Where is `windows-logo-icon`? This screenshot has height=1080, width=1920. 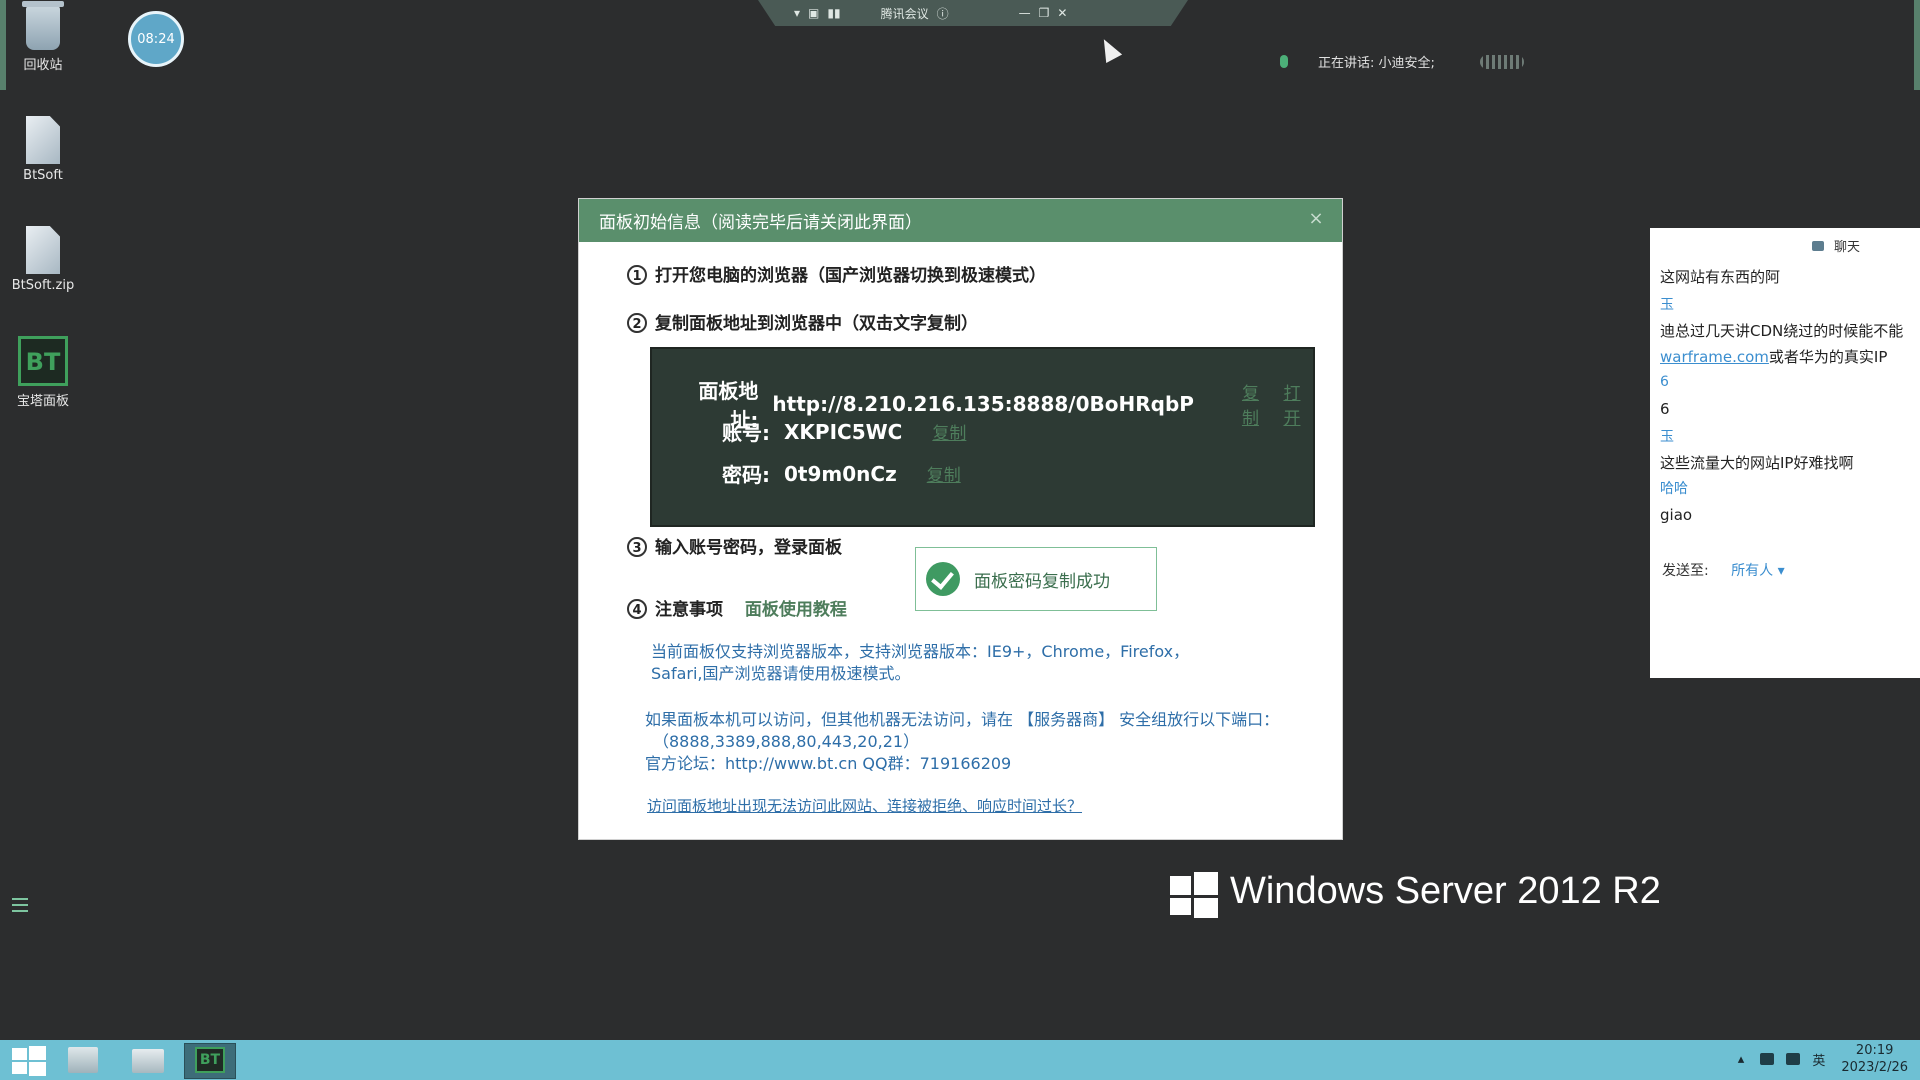 windows-logo-icon is located at coordinates (1194, 895).